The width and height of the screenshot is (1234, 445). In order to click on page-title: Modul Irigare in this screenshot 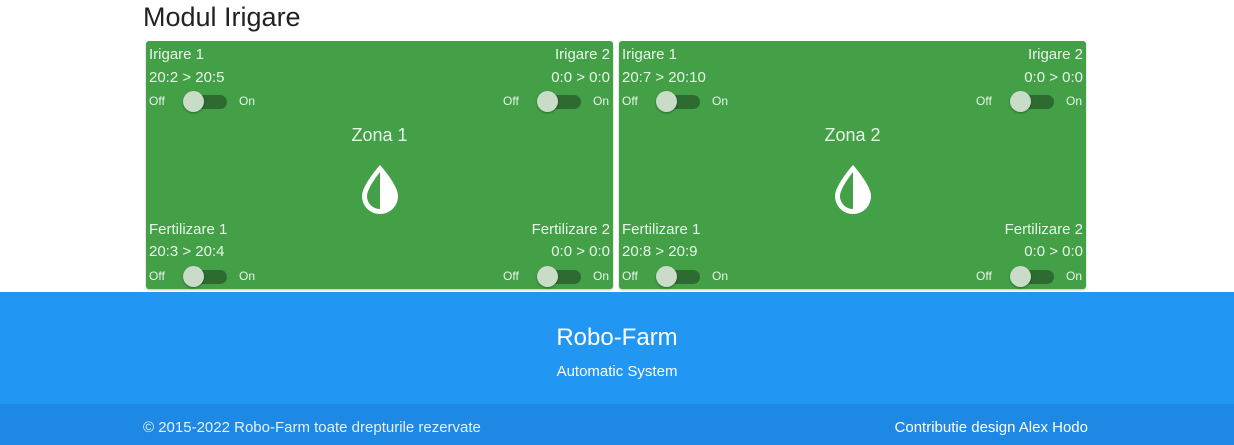, I will do `click(222, 17)`.